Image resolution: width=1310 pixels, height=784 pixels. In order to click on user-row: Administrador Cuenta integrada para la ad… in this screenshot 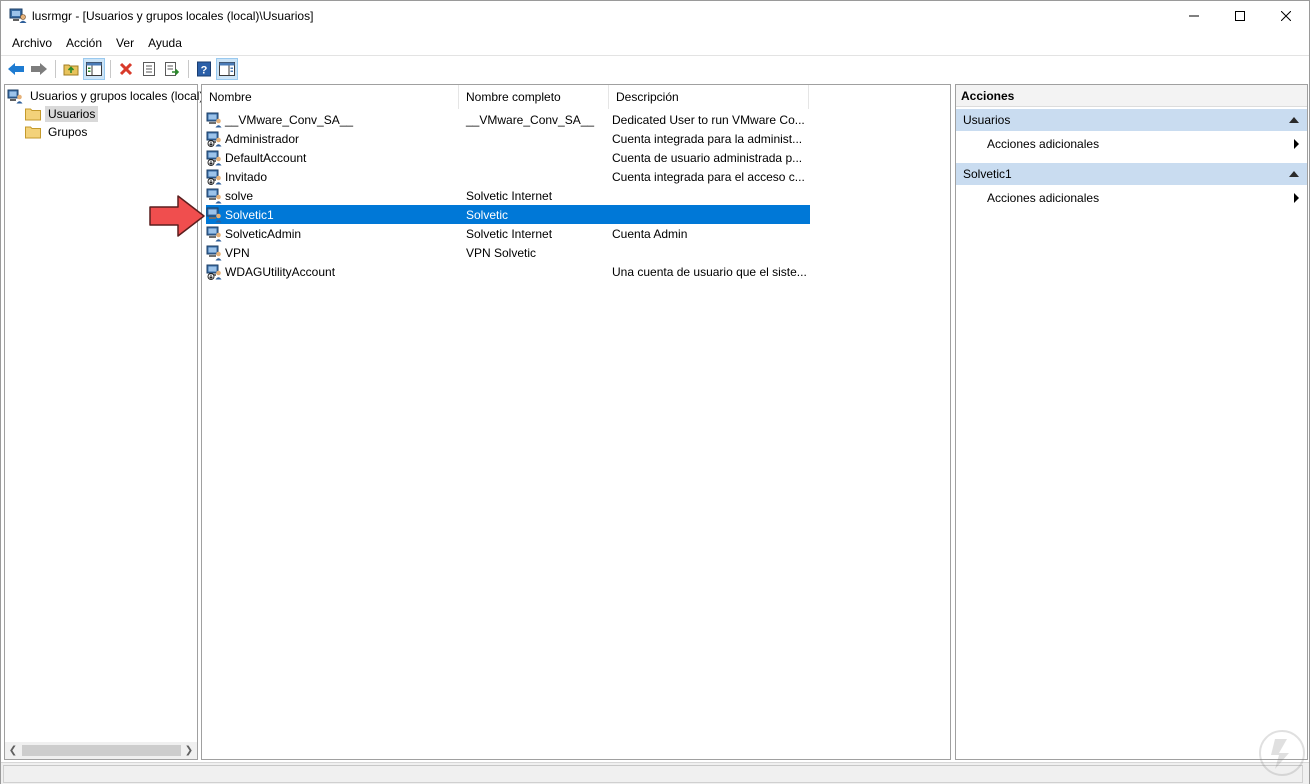, I will do `click(508, 138)`.